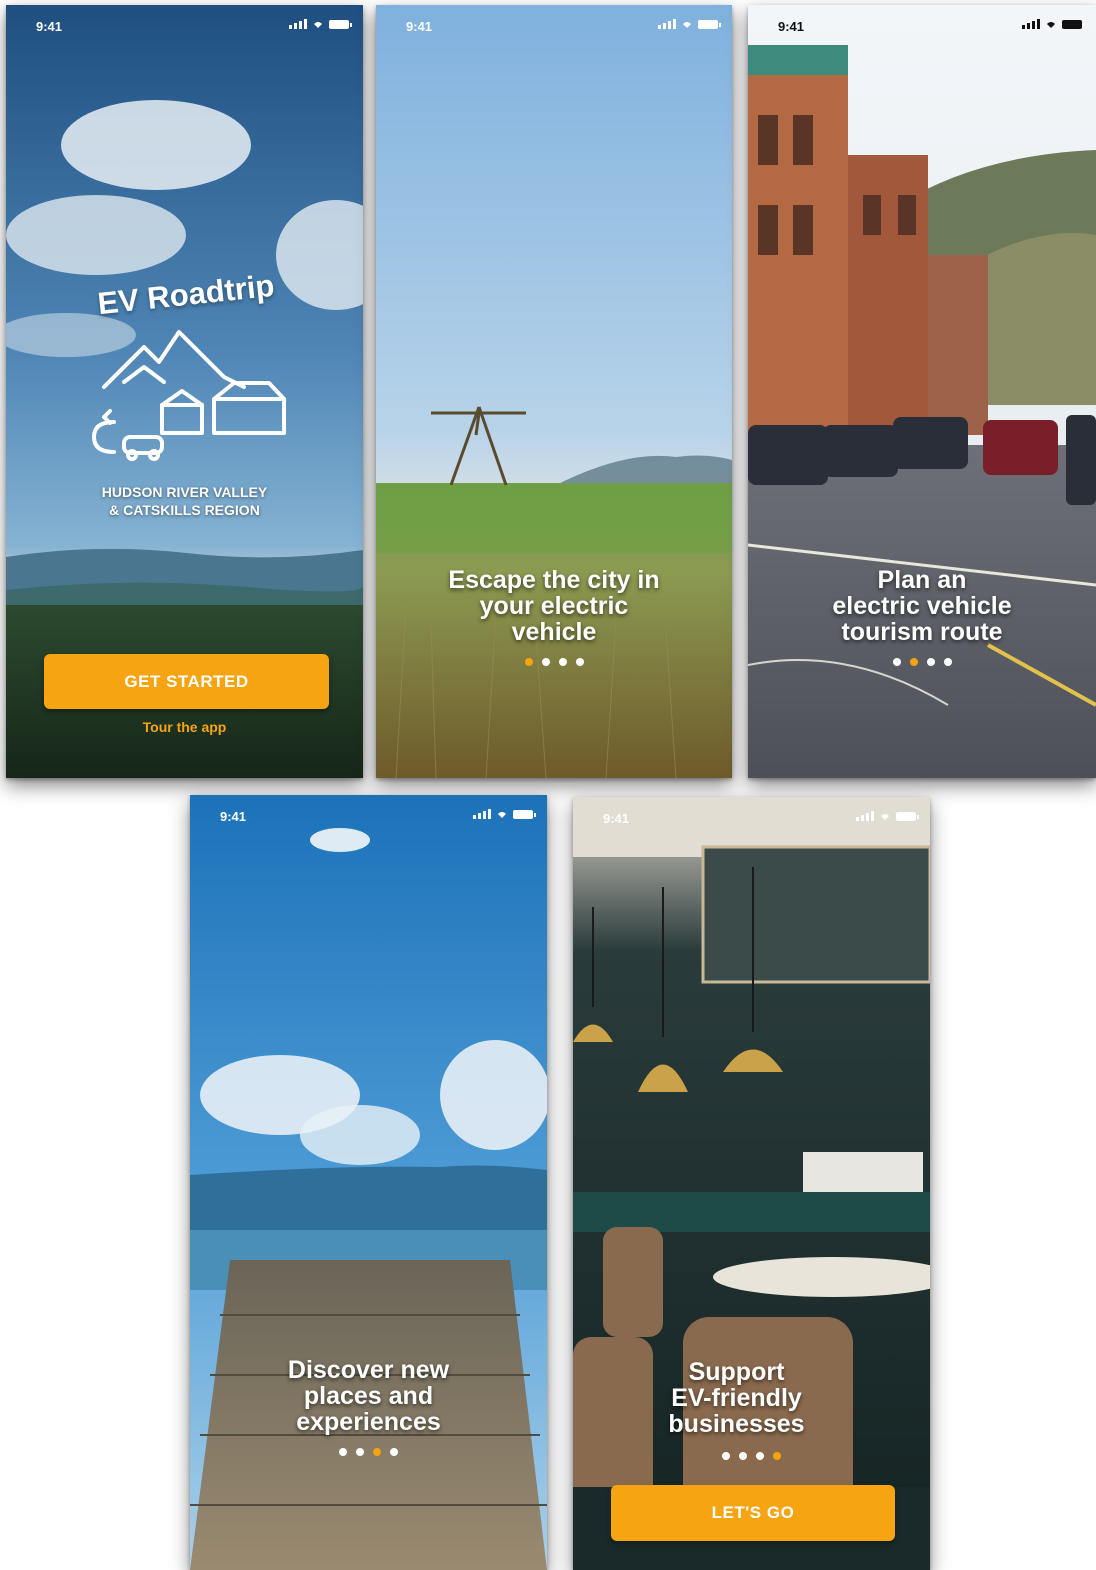 The width and height of the screenshot is (1096, 1570). I want to click on headline: Escape the city in your electric vehicle, so click(554, 606).